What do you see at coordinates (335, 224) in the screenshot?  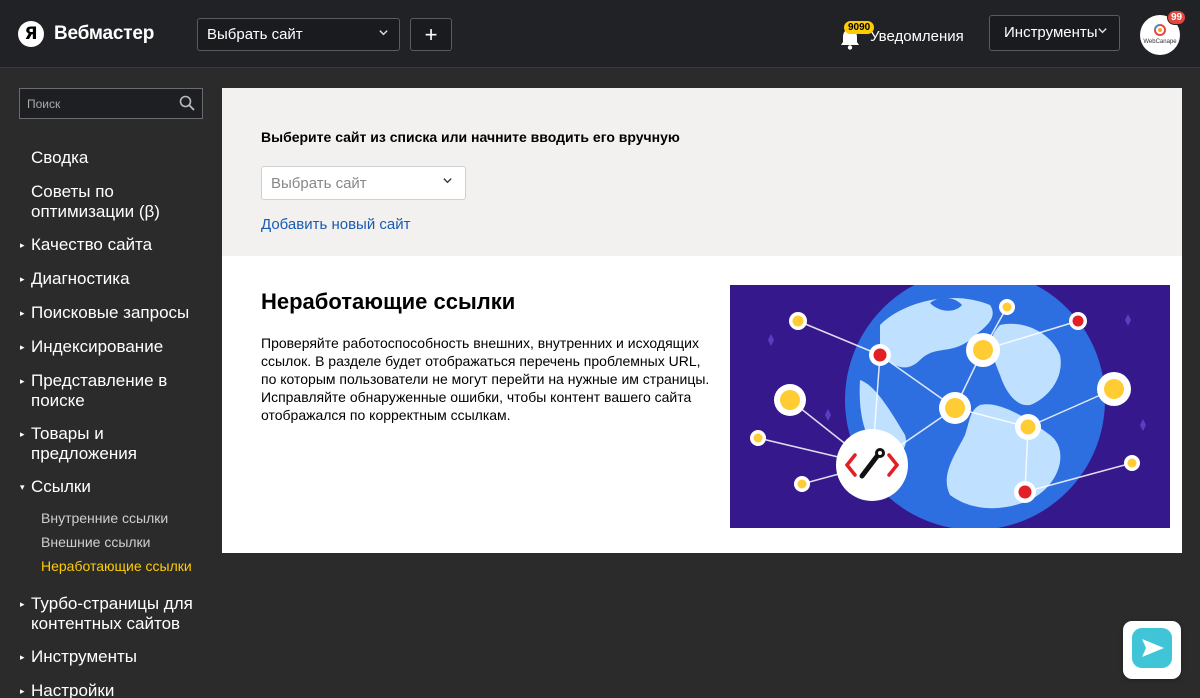 I see `add-new-site-link: Добавить новый сайт` at bounding box center [335, 224].